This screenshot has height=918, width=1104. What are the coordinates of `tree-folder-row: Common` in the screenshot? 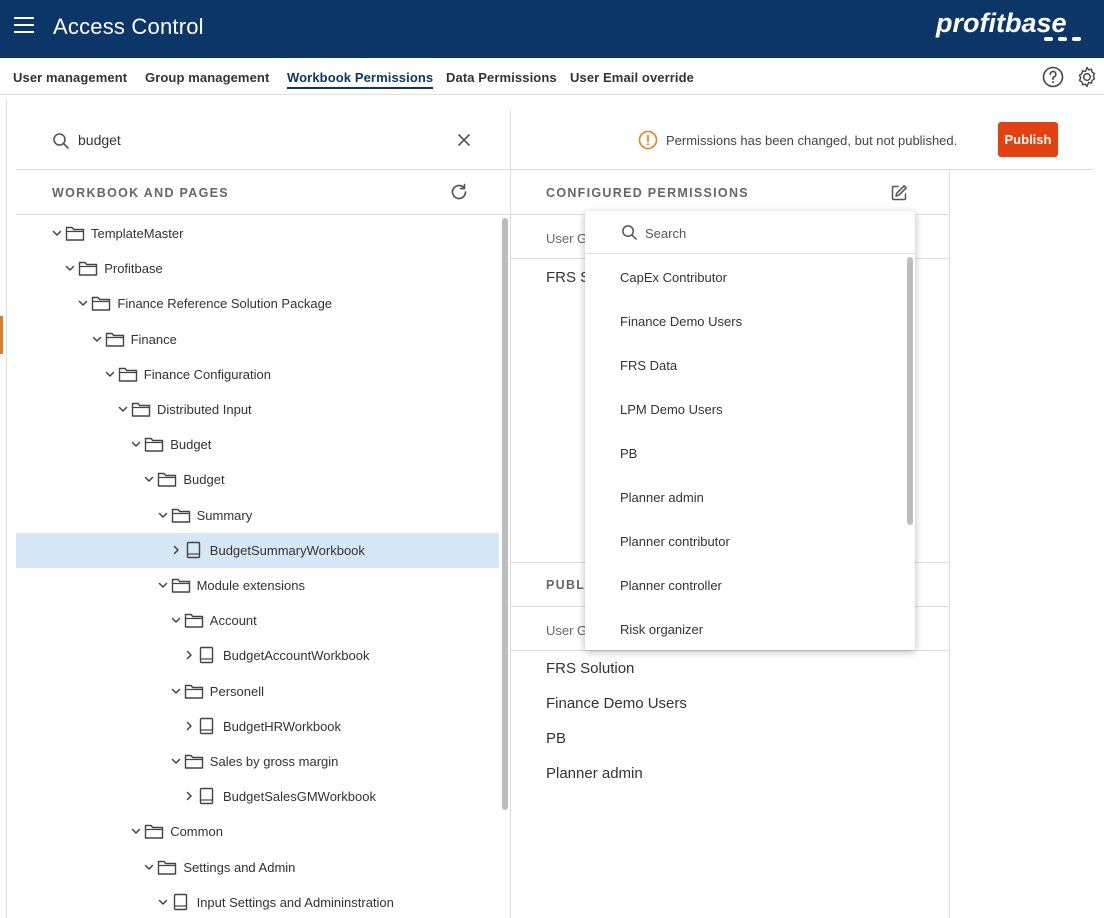 It's located at (257, 831).